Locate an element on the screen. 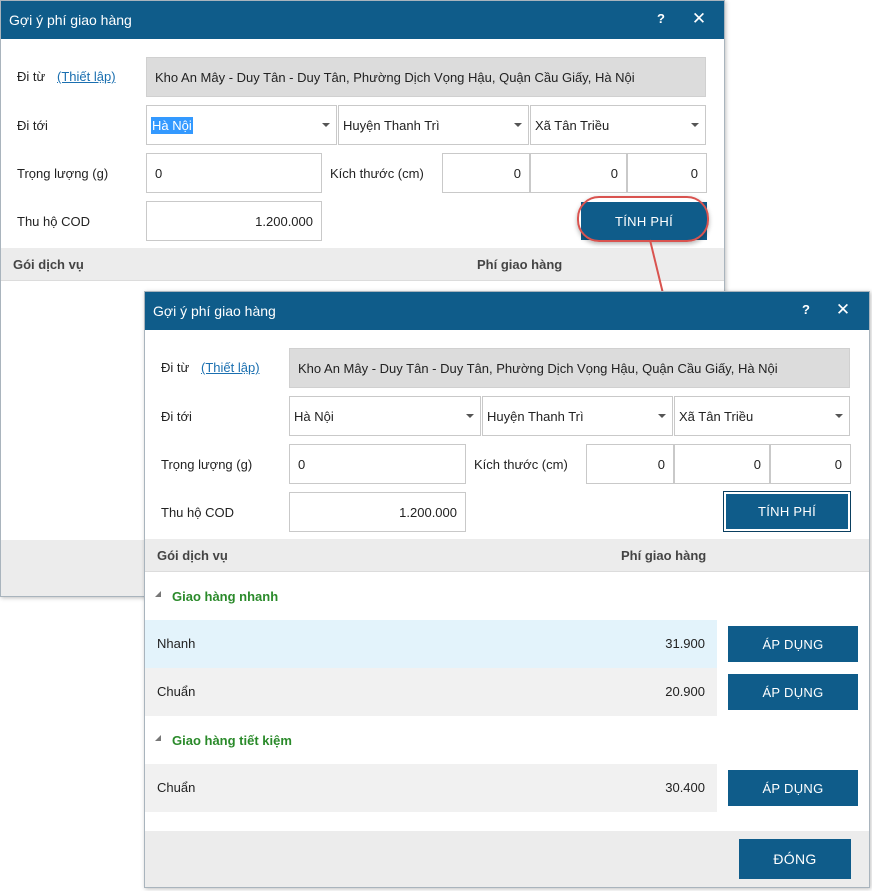 Image resolution: width=872 pixels, height=891 pixels. front-weight-label: Trọng lượng (g) is located at coordinates (207, 464).